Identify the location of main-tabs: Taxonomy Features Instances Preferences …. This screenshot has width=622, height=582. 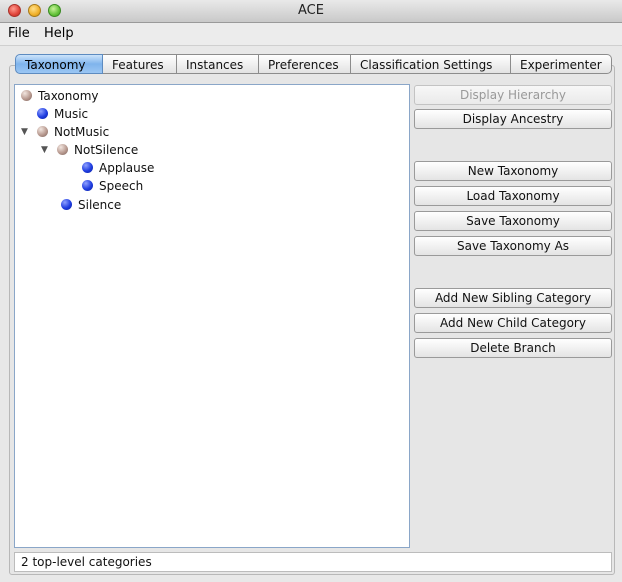
(313, 65).